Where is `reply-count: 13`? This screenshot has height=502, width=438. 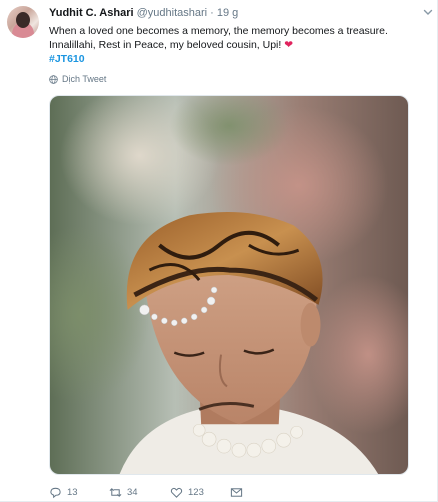 reply-count: 13 is located at coordinates (72, 492).